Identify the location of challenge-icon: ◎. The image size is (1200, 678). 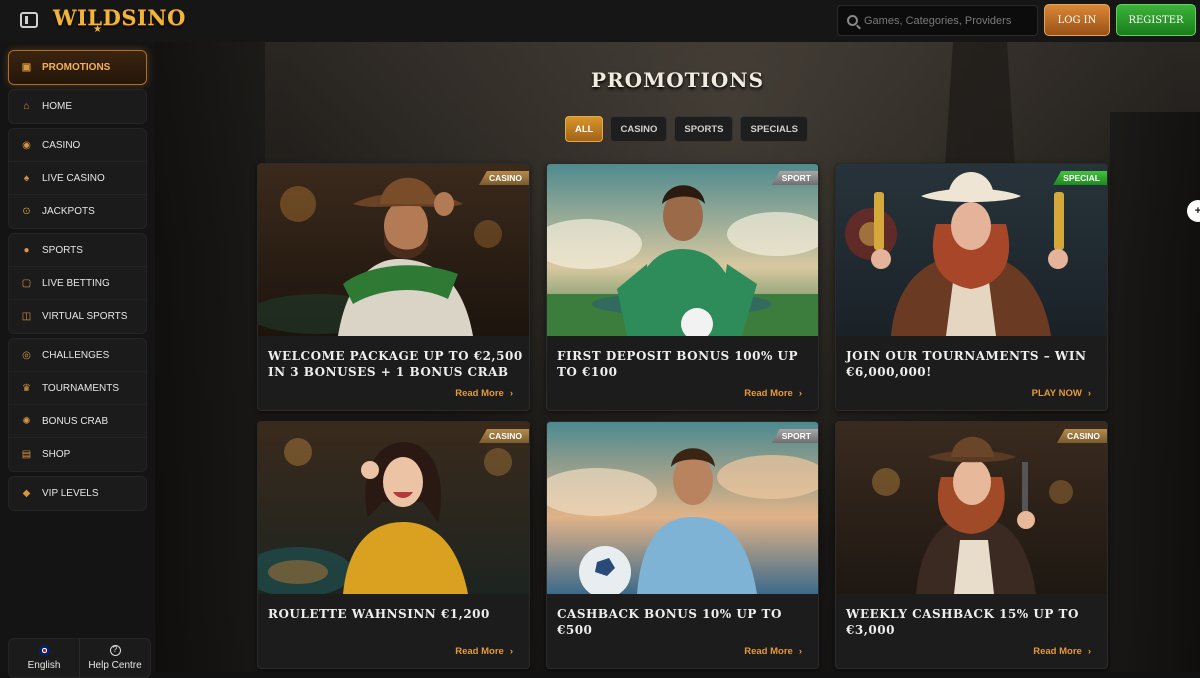
(26, 355).